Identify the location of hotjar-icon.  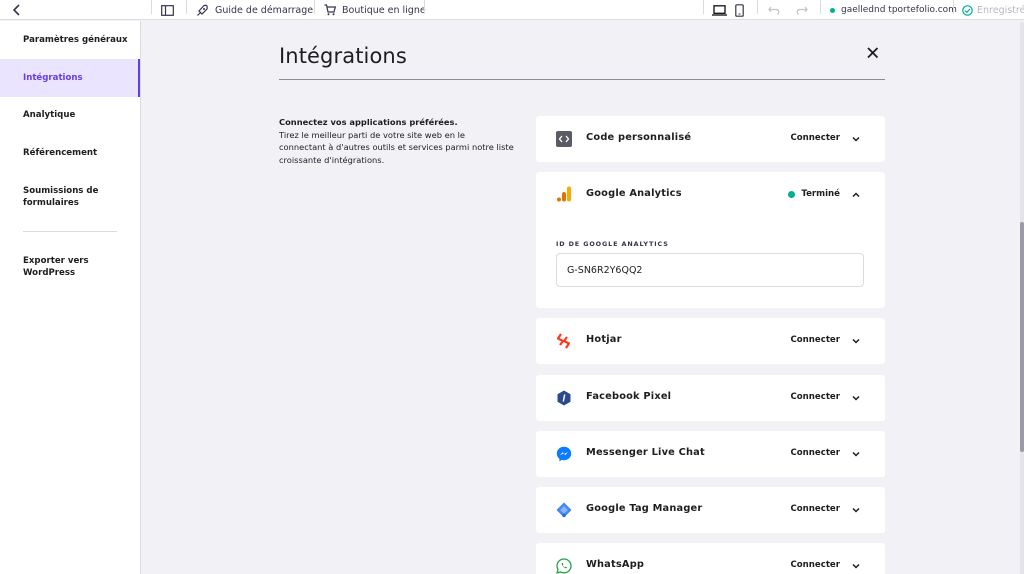
(563, 341).